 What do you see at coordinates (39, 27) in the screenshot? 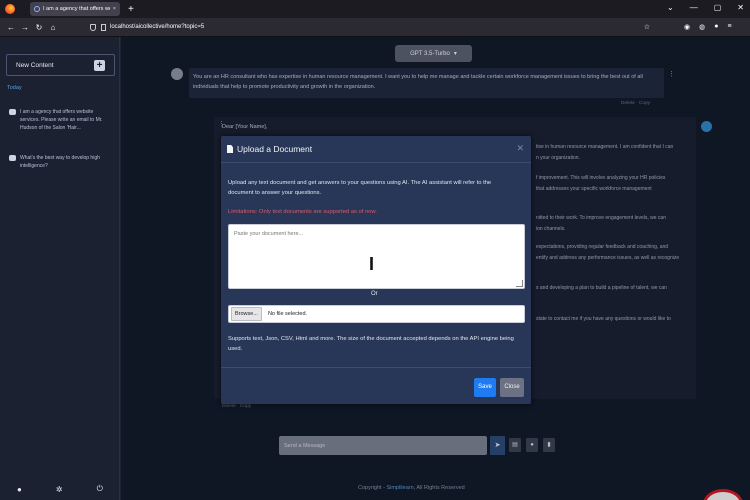
I see `reload-button: ↻` at bounding box center [39, 27].